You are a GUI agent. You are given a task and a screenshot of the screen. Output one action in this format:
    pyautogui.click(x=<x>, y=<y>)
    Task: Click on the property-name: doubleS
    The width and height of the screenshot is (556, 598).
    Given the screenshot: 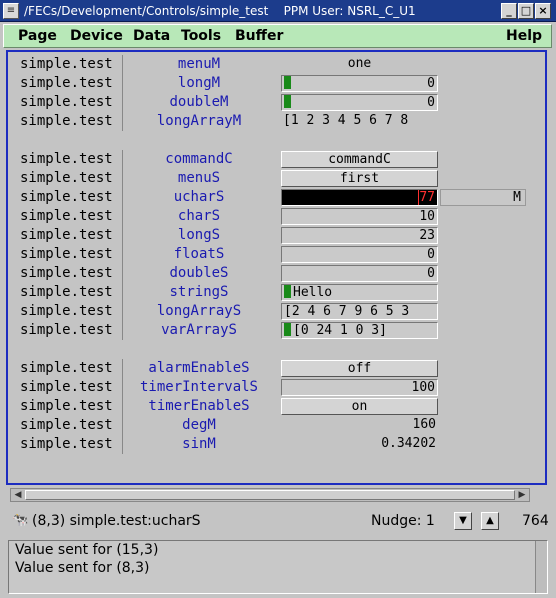 What is the action you would take?
    pyautogui.click(x=199, y=273)
    